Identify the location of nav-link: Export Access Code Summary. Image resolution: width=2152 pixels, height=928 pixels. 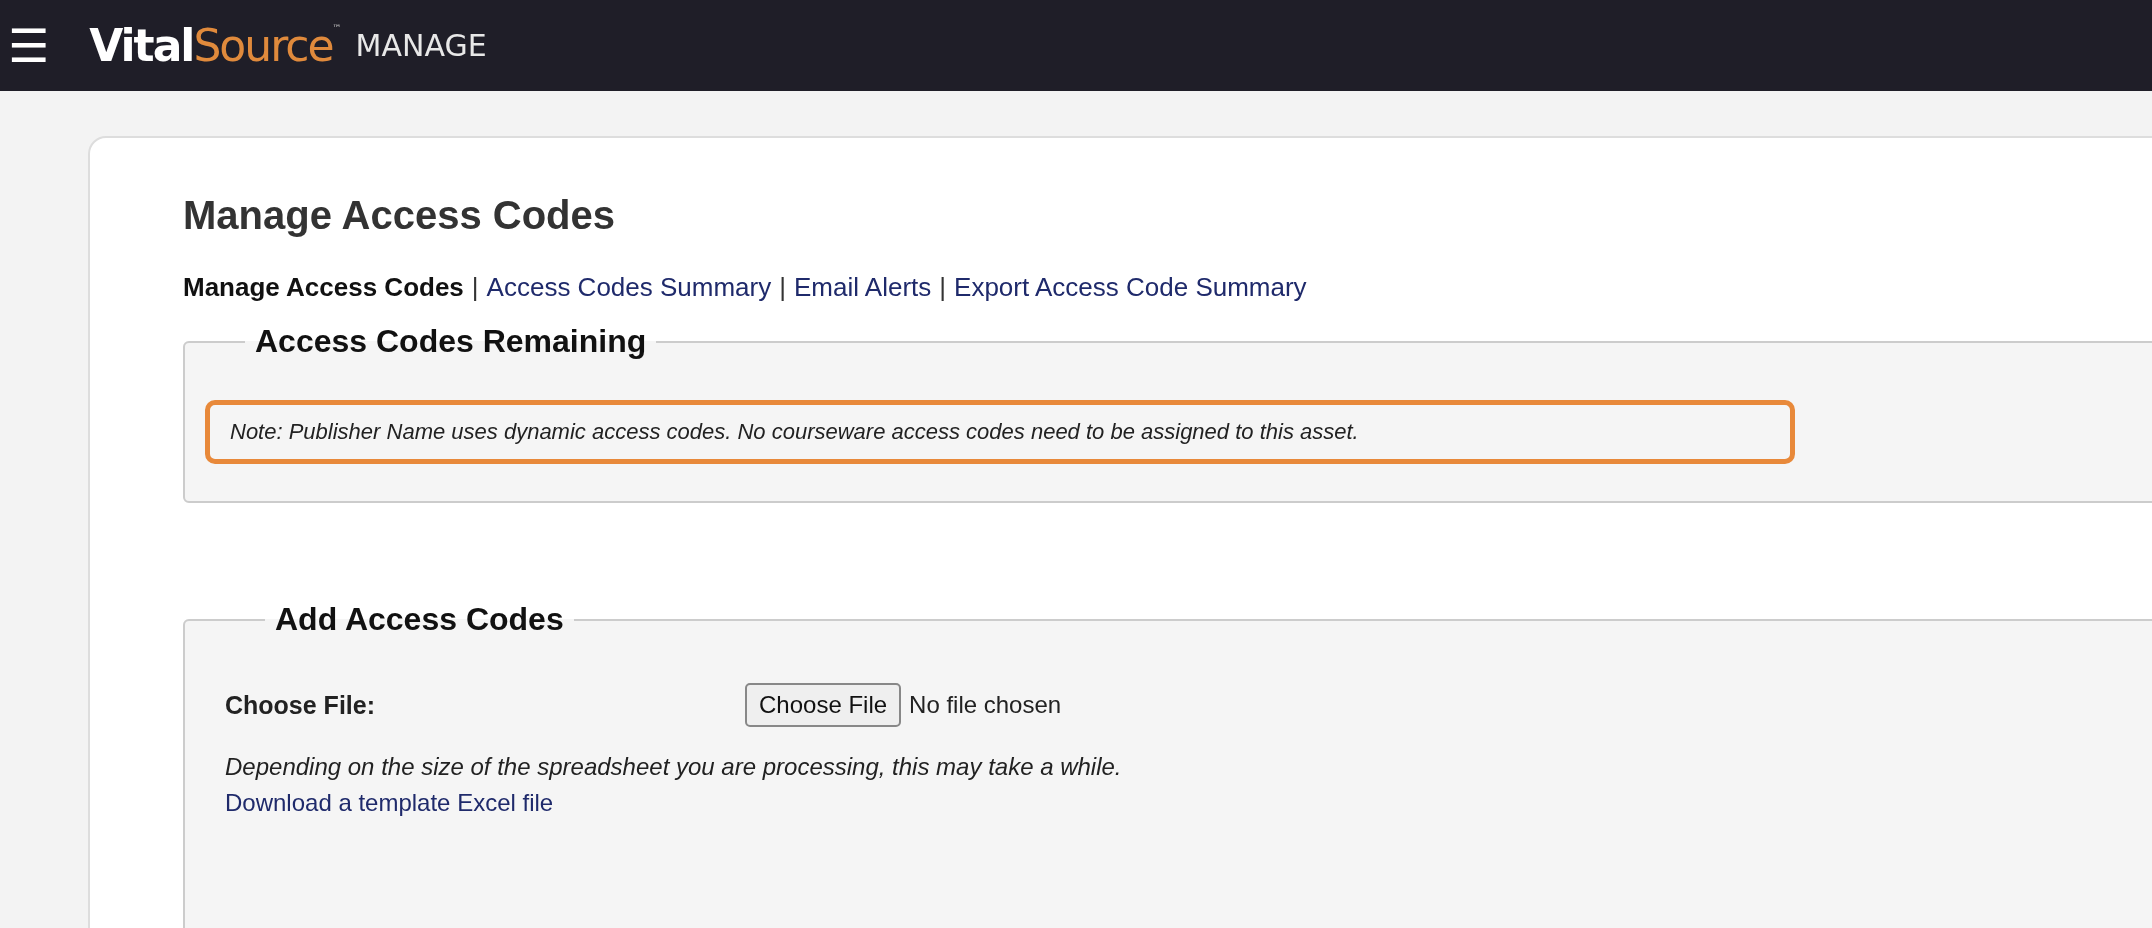
(1130, 287).